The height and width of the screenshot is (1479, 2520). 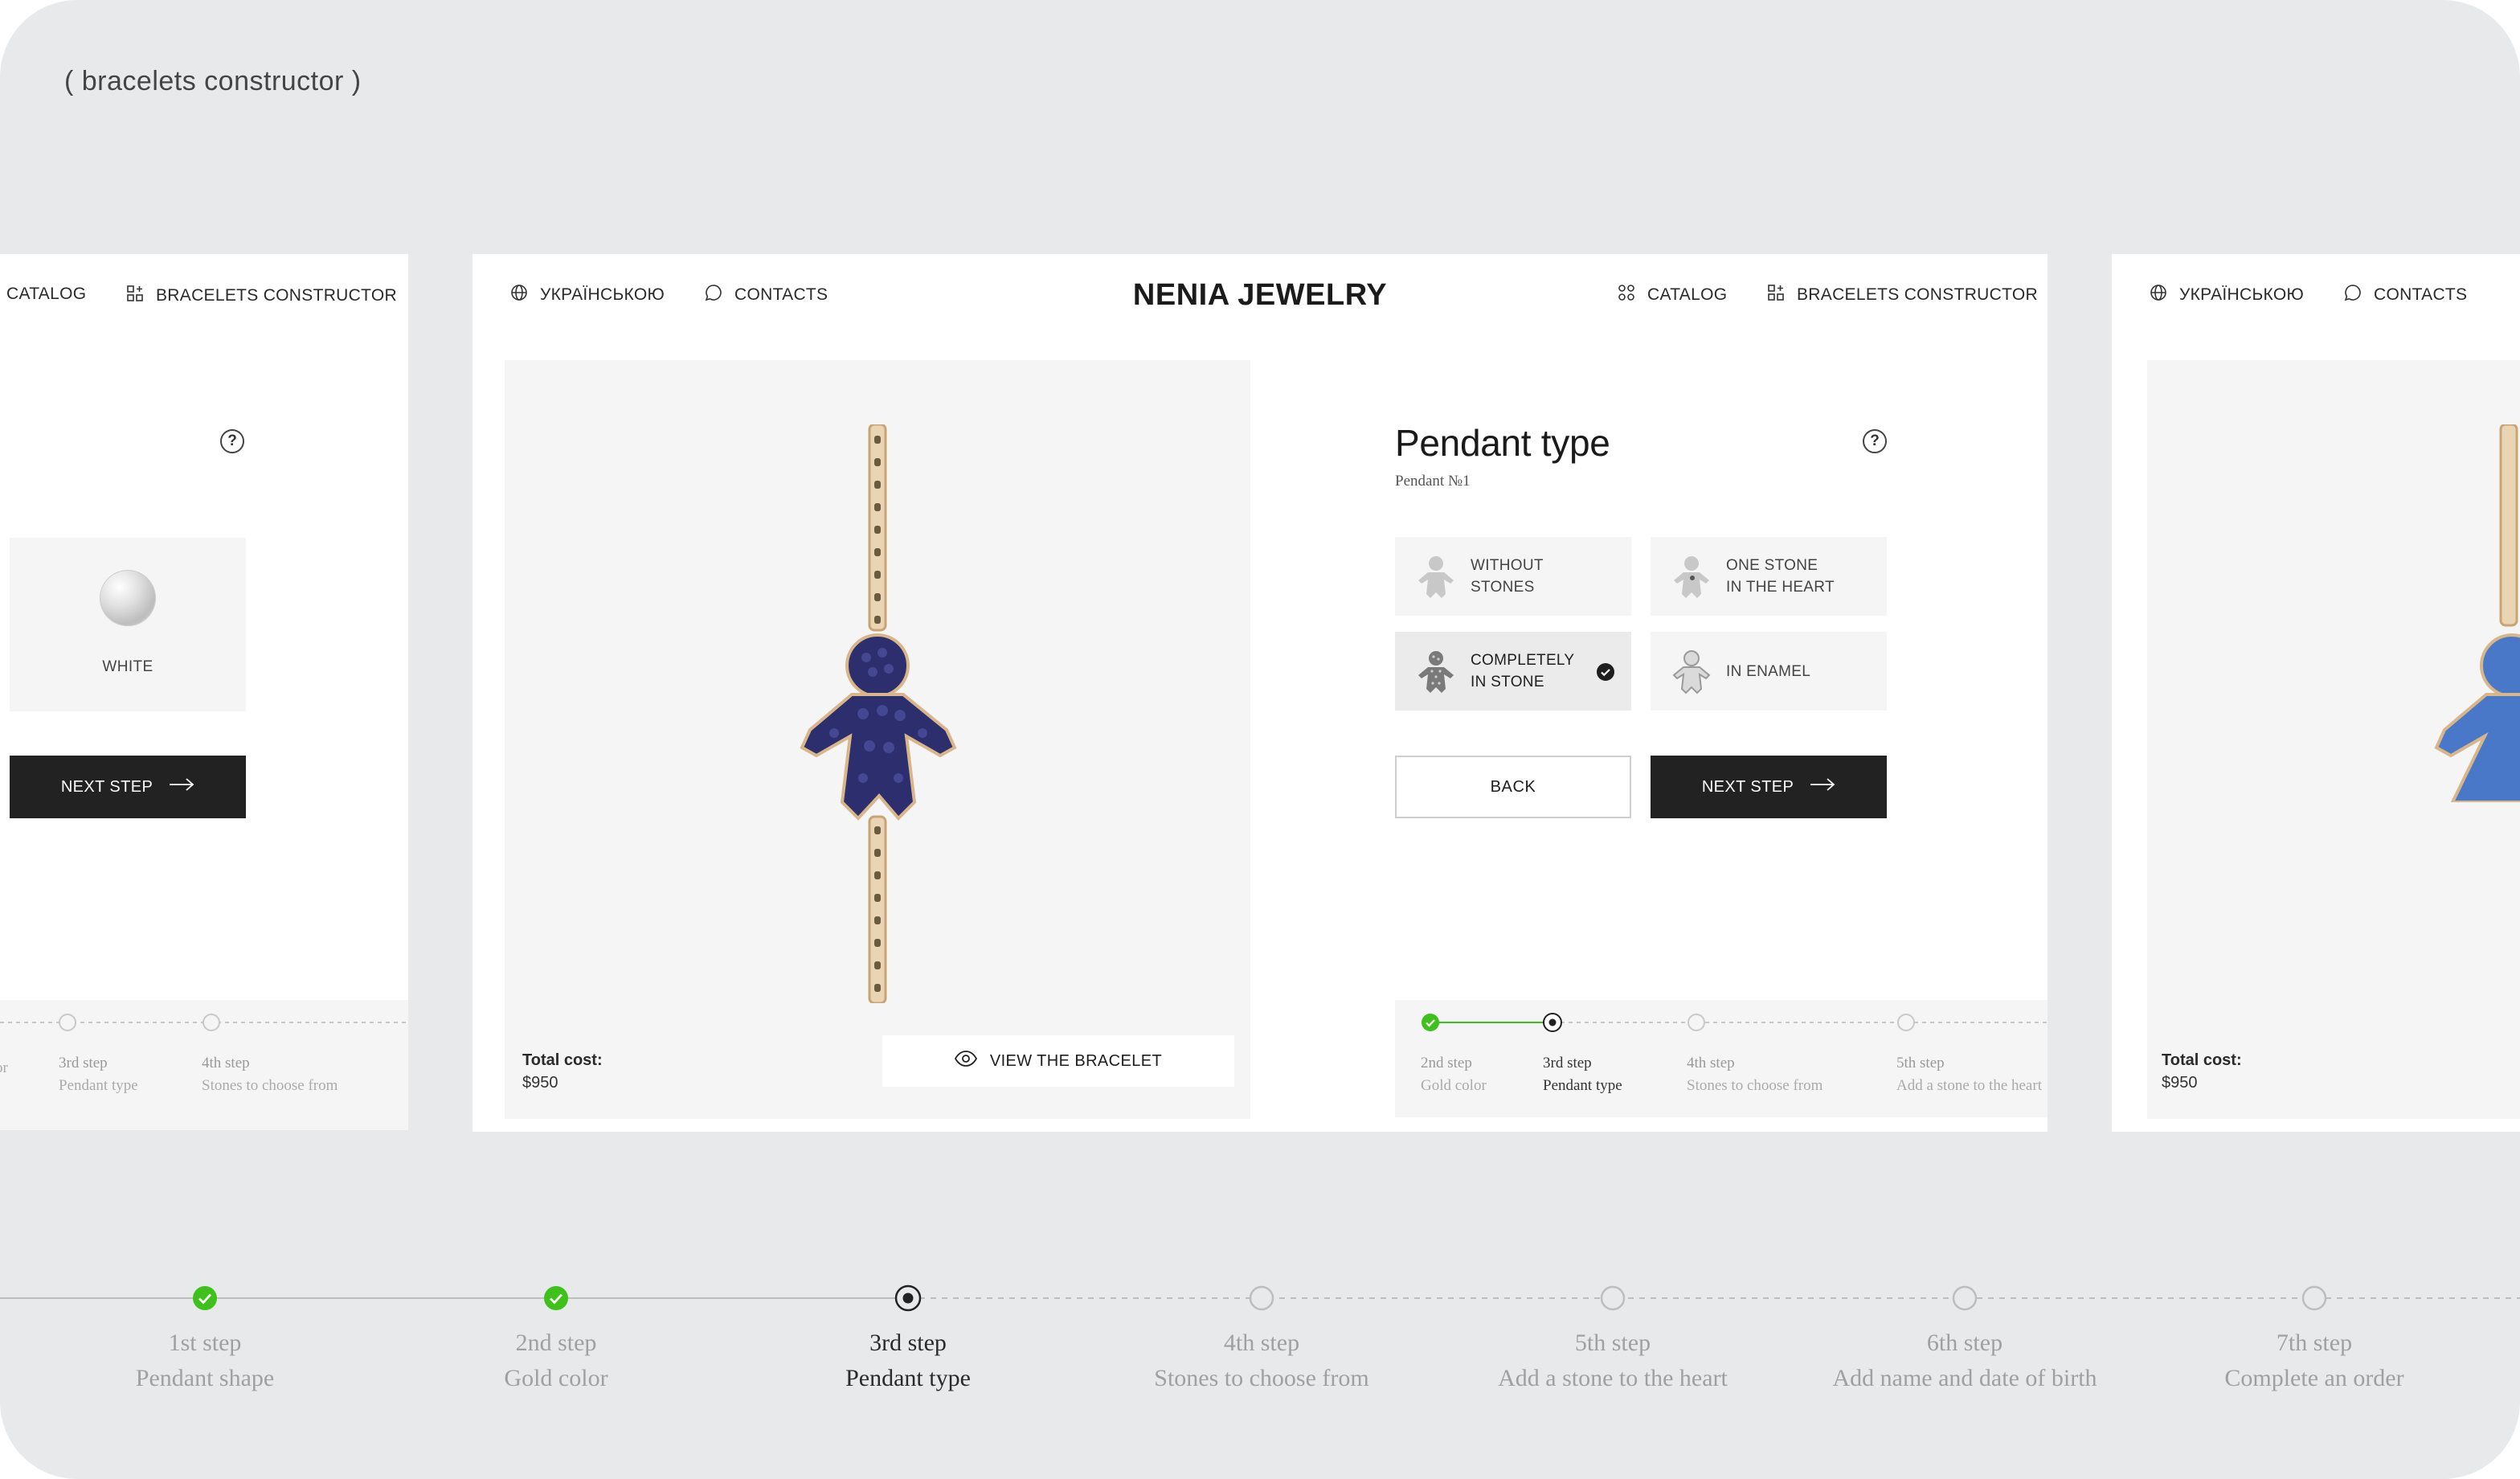 What do you see at coordinates (4, 1067) in the screenshot?
I see `mini-step-2: or` at bounding box center [4, 1067].